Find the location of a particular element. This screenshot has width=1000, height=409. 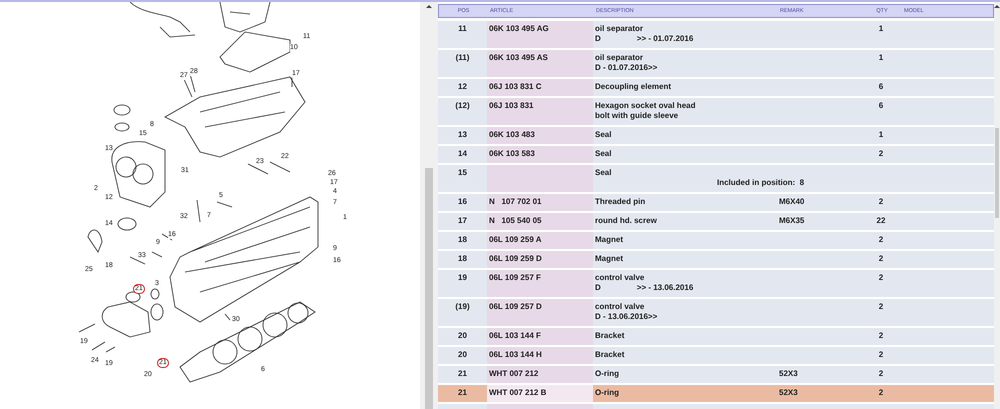

article-cell: 06L 109 257 D is located at coordinates (515, 306).